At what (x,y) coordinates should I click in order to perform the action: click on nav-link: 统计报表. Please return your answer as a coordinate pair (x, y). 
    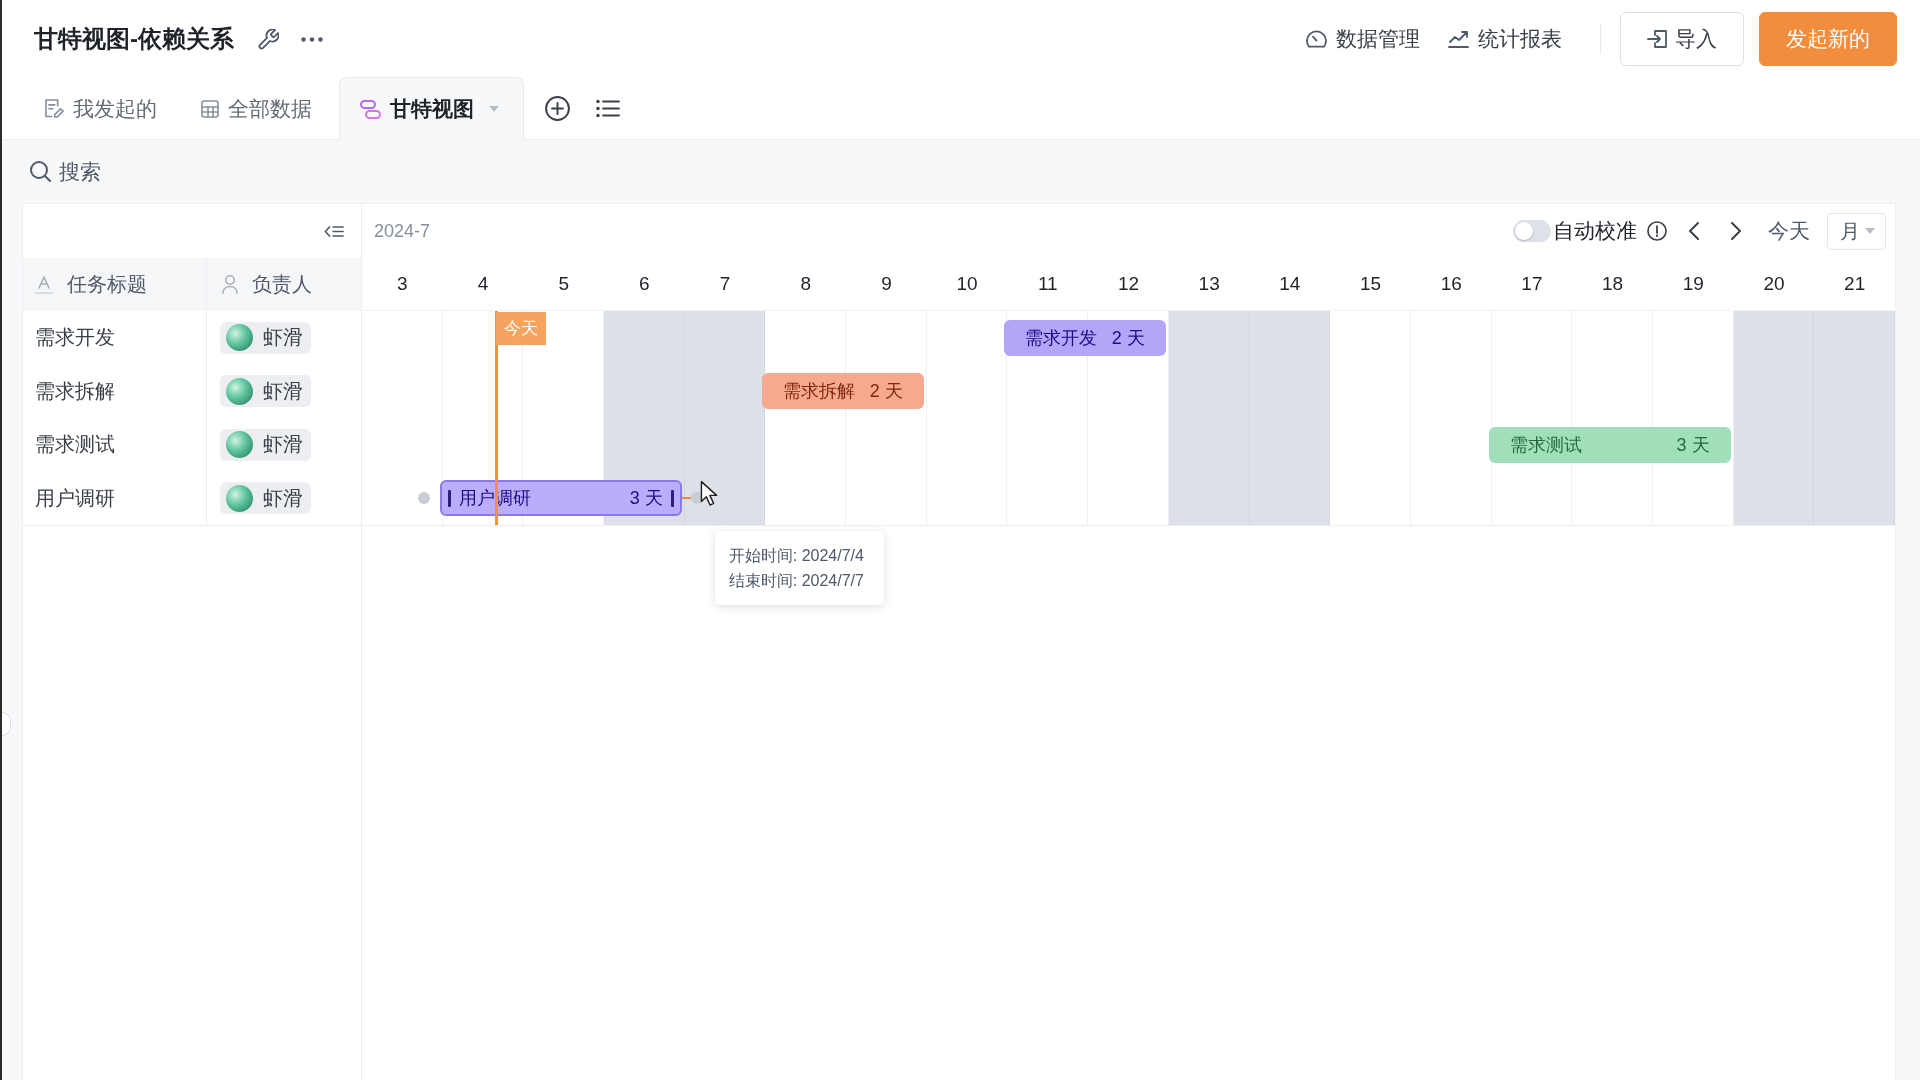
    Looking at the image, I should click on (1505, 39).